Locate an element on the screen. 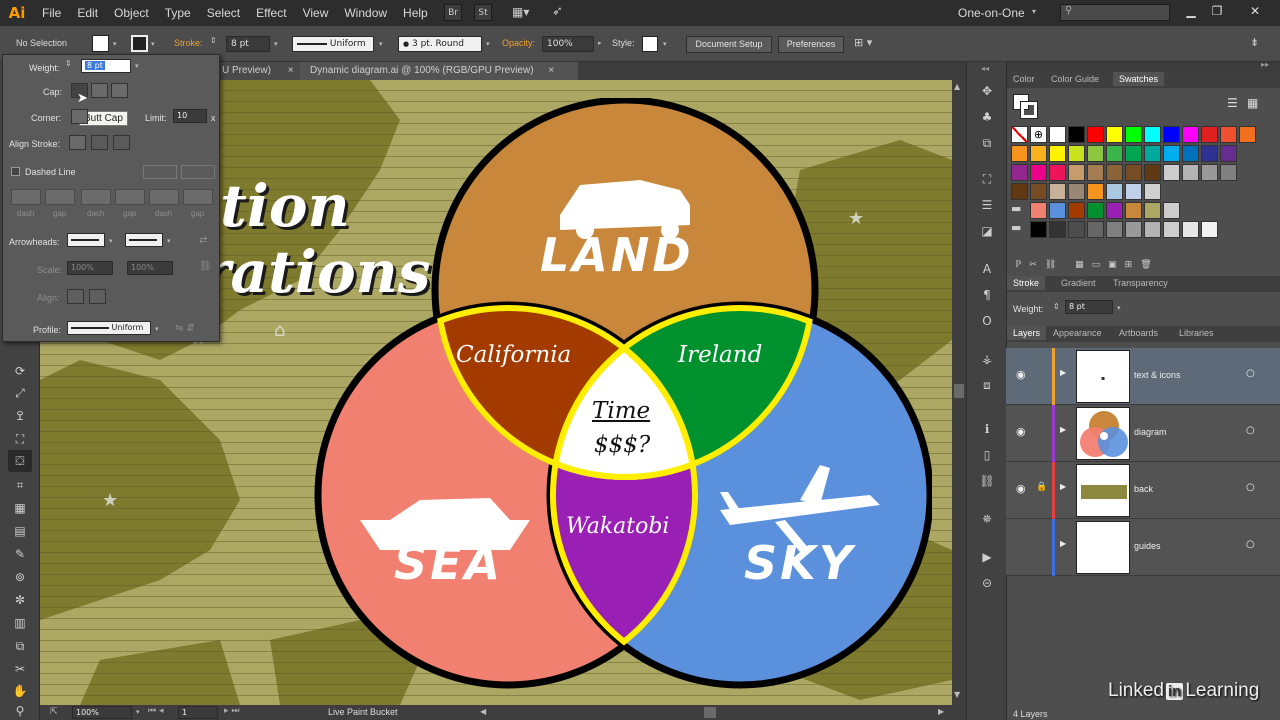  tab-layers: Layers is located at coordinates (1027, 333).